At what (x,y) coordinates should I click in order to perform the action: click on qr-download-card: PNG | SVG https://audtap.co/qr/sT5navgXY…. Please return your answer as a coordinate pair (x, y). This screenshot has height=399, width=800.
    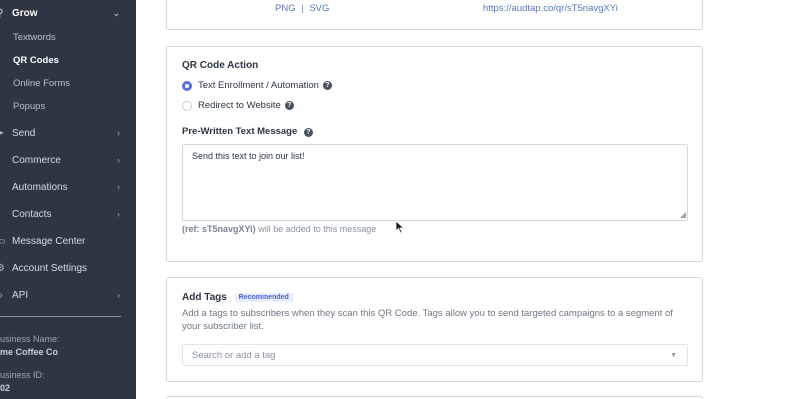
    Looking at the image, I should click on (434, 15).